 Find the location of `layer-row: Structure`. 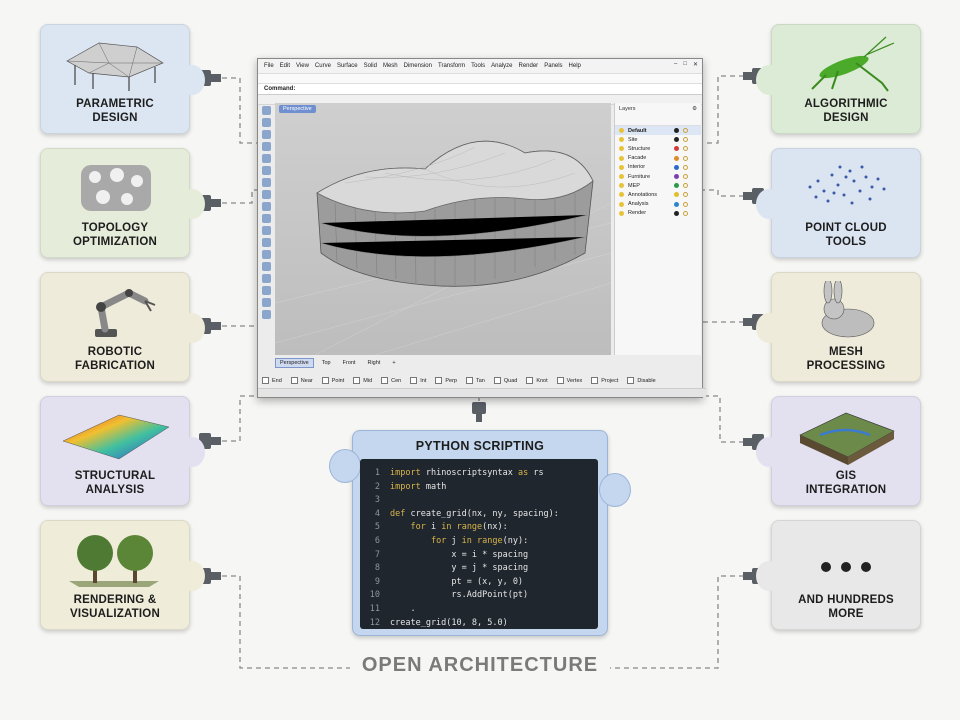

layer-row: Structure is located at coordinates (658, 148).